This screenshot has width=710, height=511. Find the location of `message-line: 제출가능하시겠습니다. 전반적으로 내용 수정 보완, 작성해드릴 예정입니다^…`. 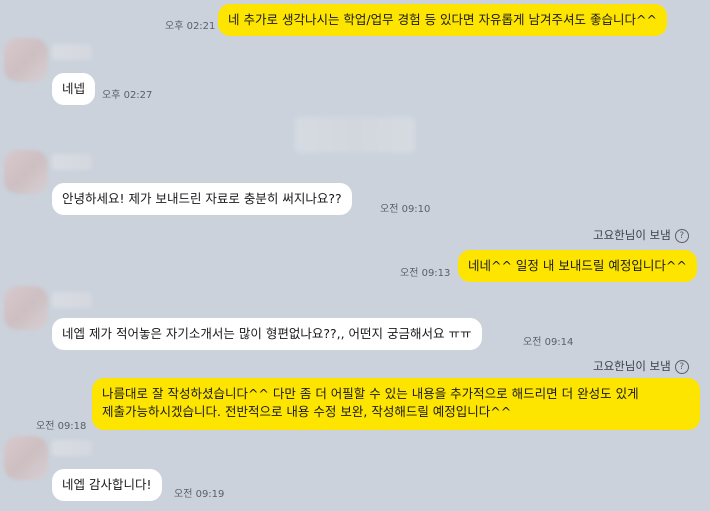

message-line: 제출가능하시겠습니다. 전반적으로 내용 수정 보완, 작성해드릴 예정입니다^… is located at coordinates (307, 411).